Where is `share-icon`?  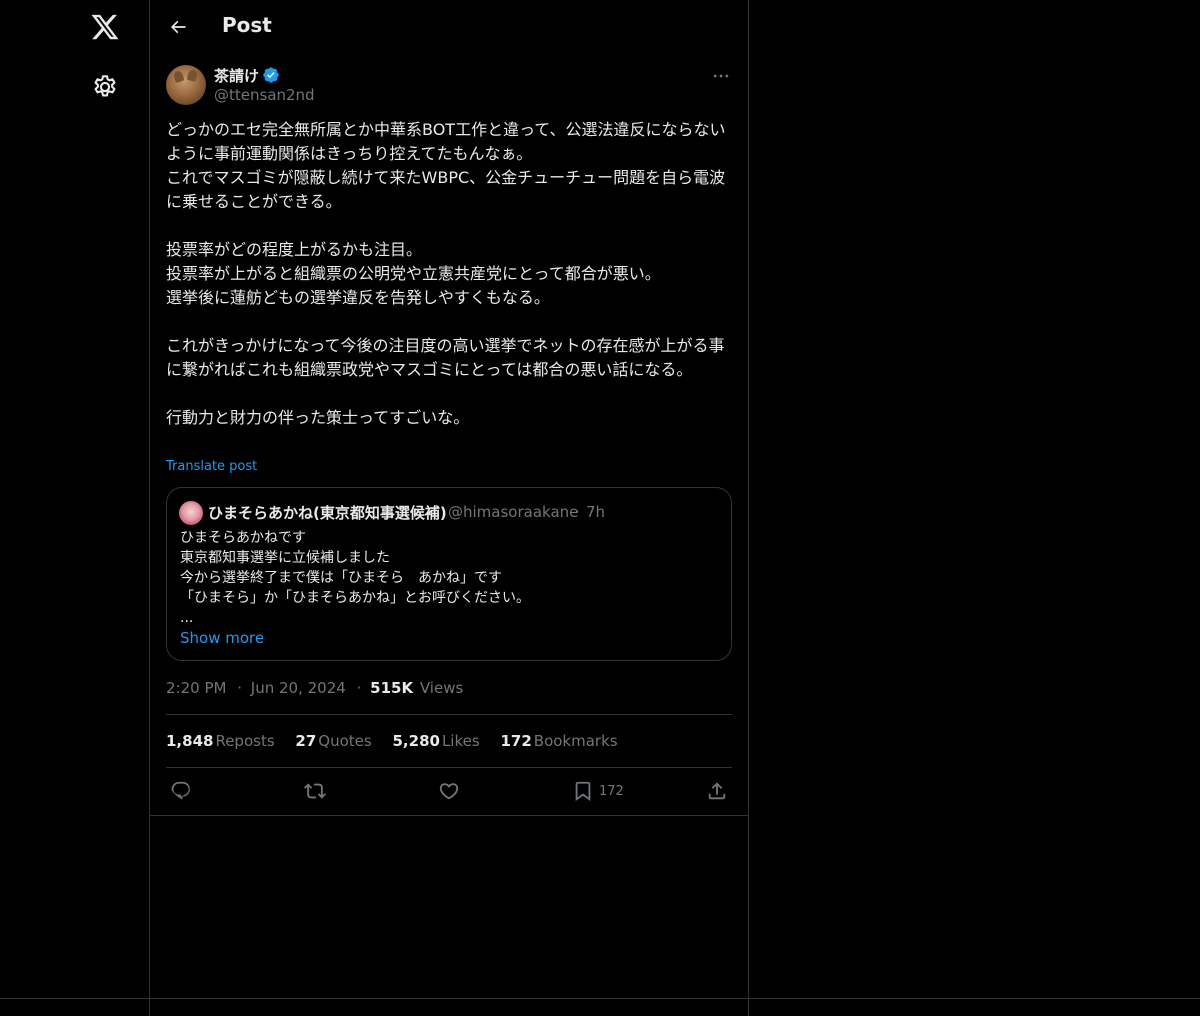 share-icon is located at coordinates (717, 791).